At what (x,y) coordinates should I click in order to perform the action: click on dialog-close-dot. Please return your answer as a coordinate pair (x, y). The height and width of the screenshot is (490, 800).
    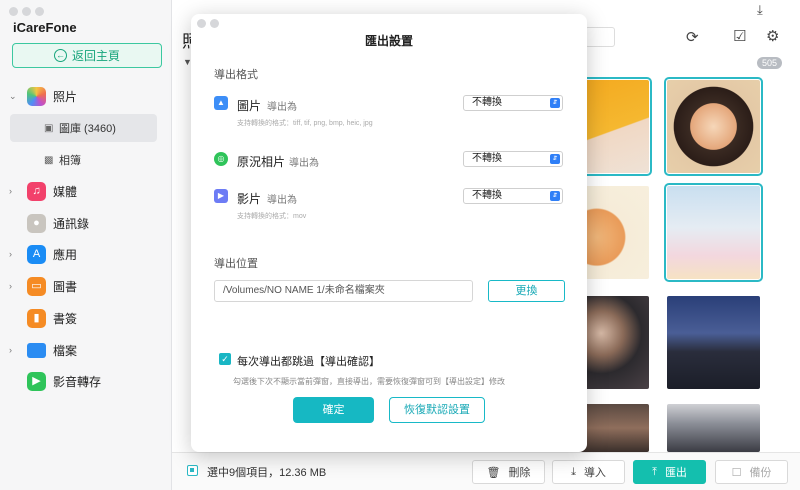
    Looking at the image, I should click on (201, 23).